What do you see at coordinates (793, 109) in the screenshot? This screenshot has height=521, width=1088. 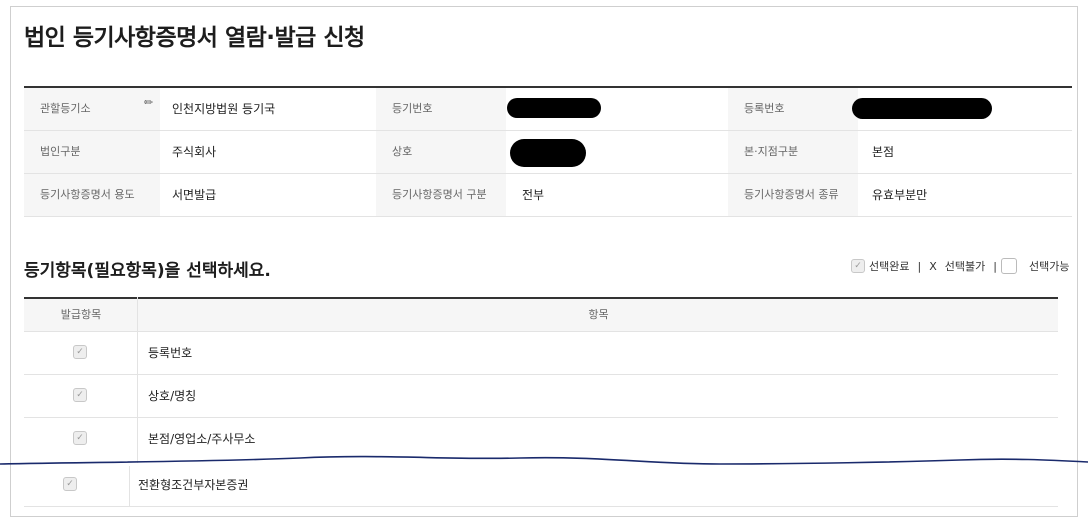 I see `registration-number-label: 등록번호` at bounding box center [793, 109].